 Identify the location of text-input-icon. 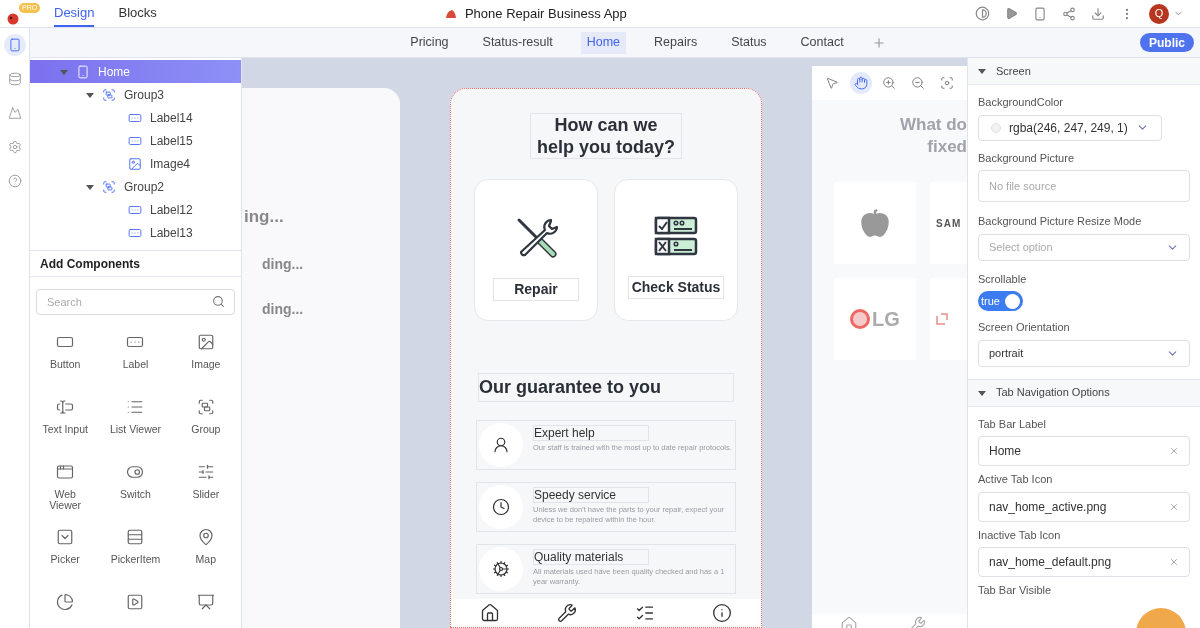
(65, 407).